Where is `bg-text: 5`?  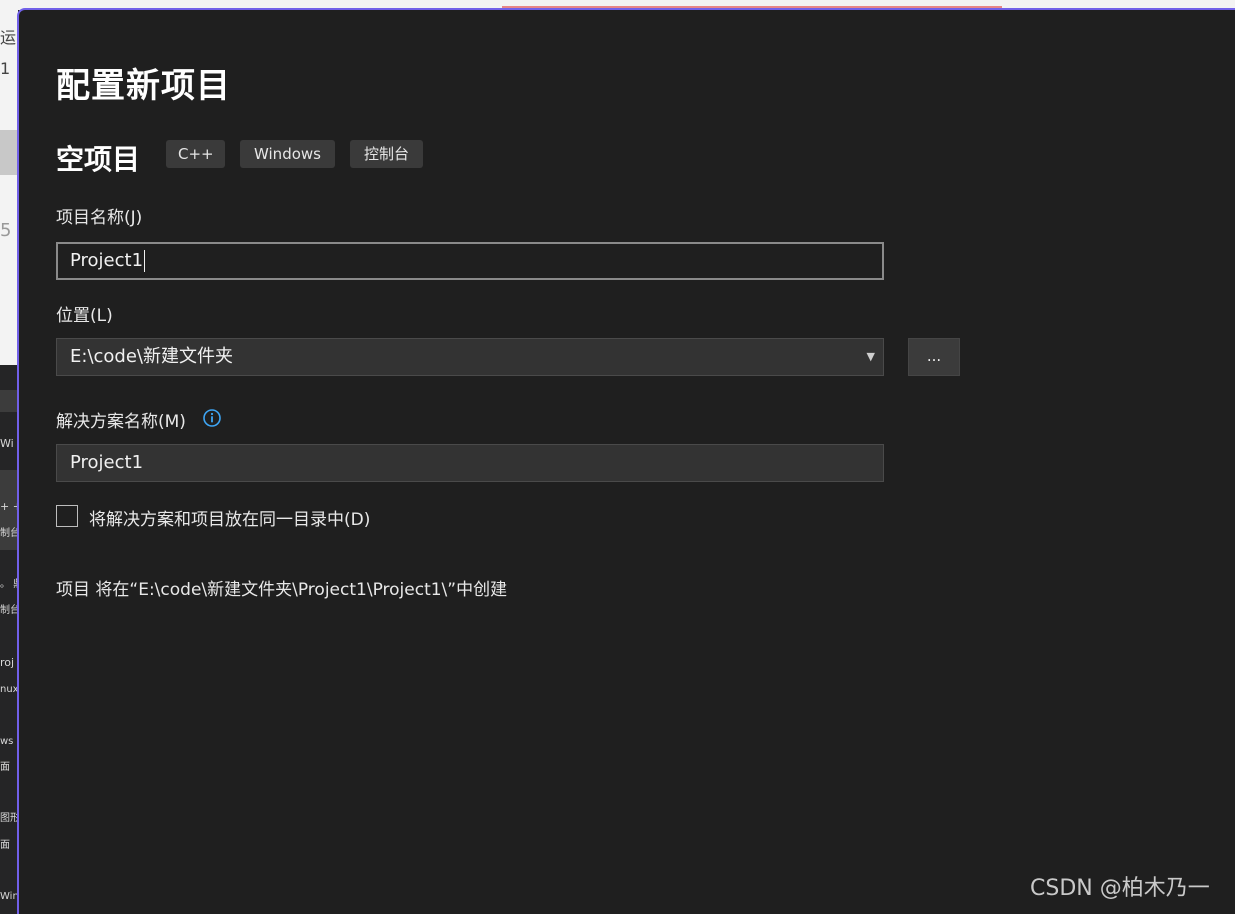 bg-text: 5 is located at coordinates (6, 230).